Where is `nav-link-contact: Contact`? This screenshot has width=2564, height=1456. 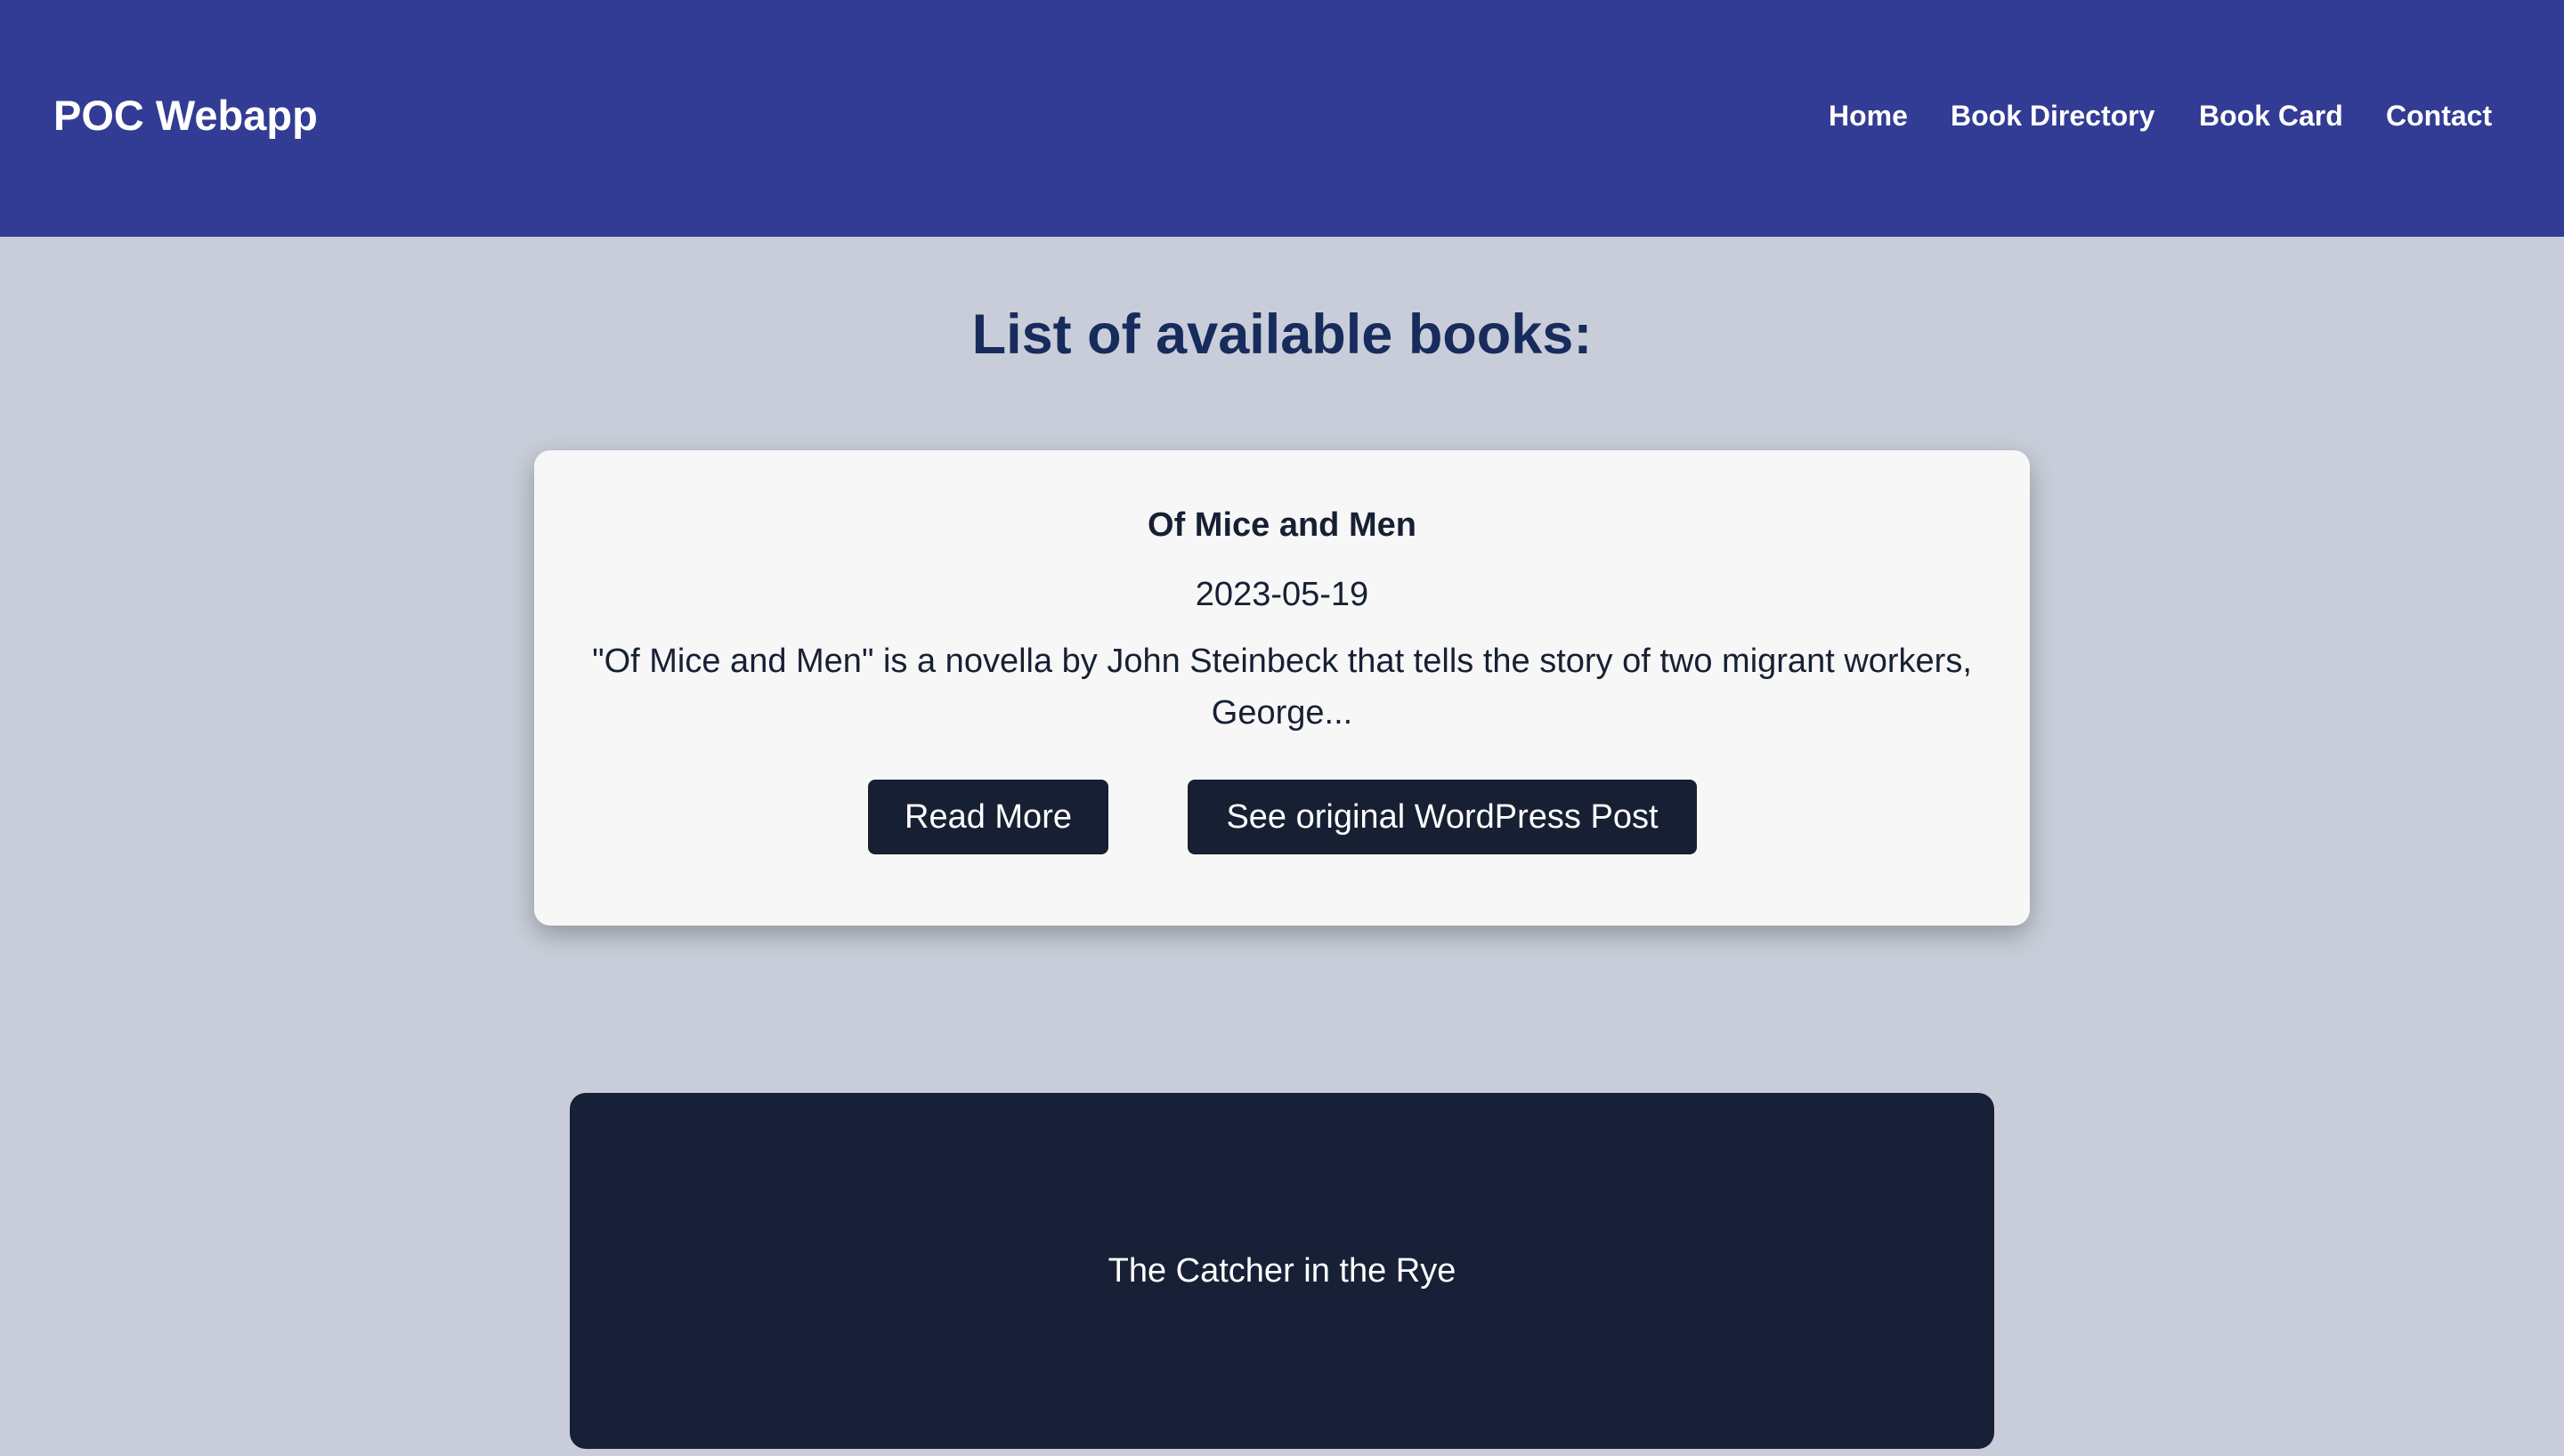 nav-link-contact: Contact is located at coordinates (2439, 115).